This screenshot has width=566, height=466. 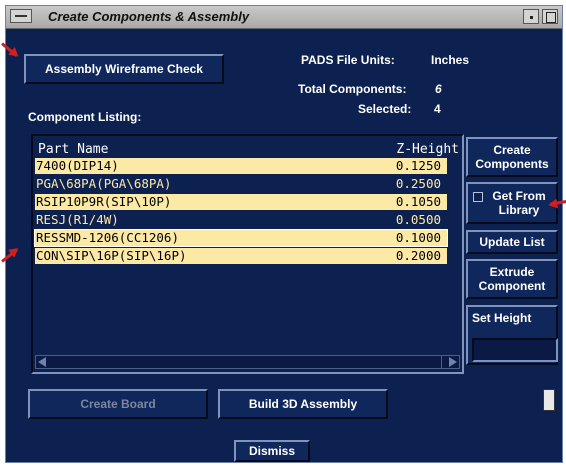 I want to click on get-from-library-checkbox, so click(x=478, y=197).